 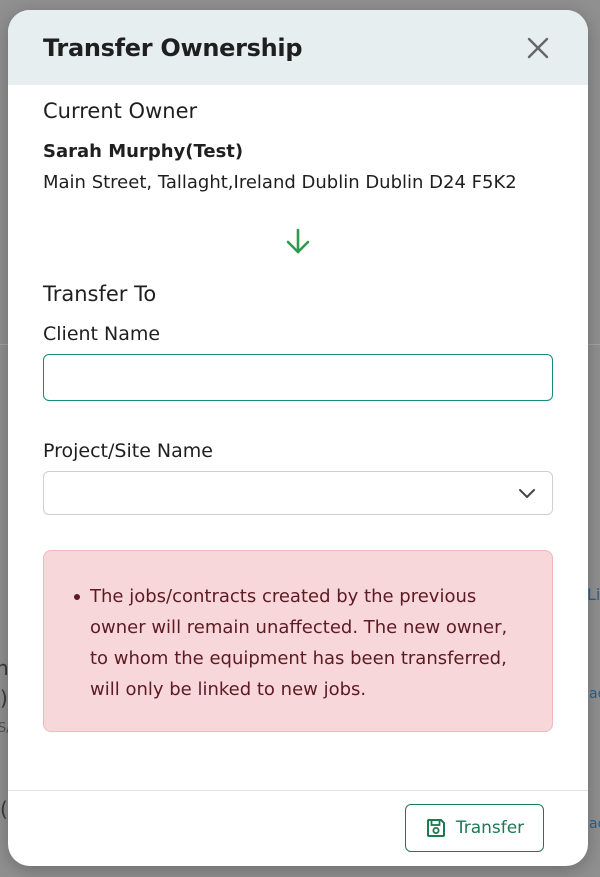 What do you see at coordinates (143, 151) in the screenshot?
I see `owner-name: Sarah Murphy(Test)` at bounding box center [143, 151].